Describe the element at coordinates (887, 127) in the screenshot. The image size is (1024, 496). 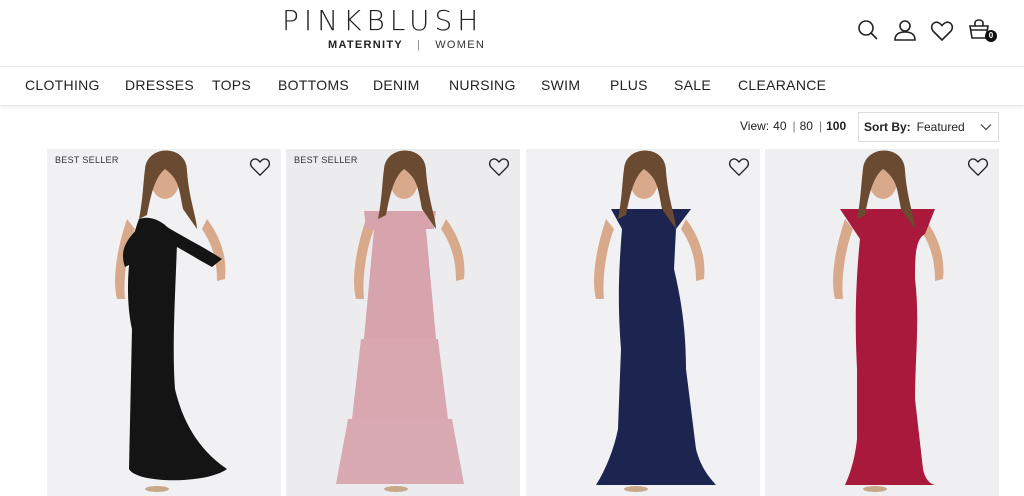
I see `sort-label: Sort By:` at that location.